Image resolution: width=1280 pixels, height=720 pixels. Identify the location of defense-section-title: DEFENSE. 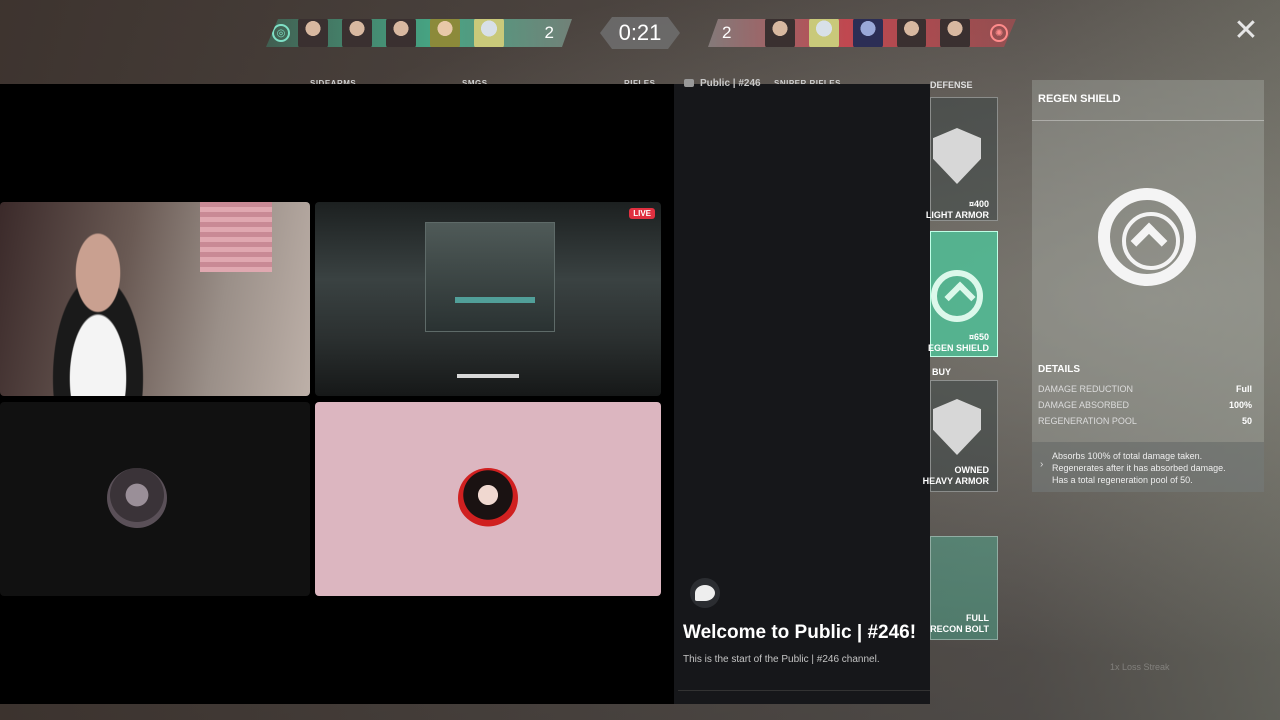
(951, 85).